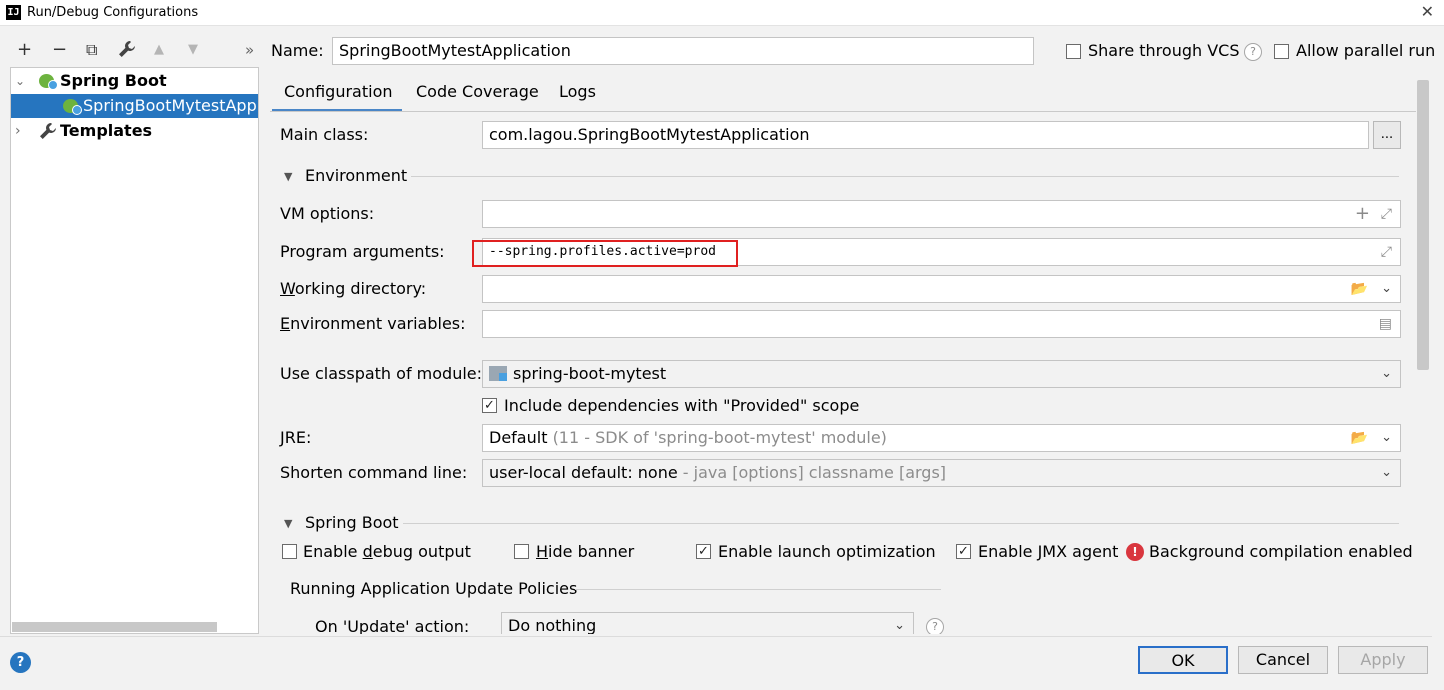 The width and height of the screenshot is (1444, 690). I want to click on cancel-button: Cancel, so click(1283, 660).